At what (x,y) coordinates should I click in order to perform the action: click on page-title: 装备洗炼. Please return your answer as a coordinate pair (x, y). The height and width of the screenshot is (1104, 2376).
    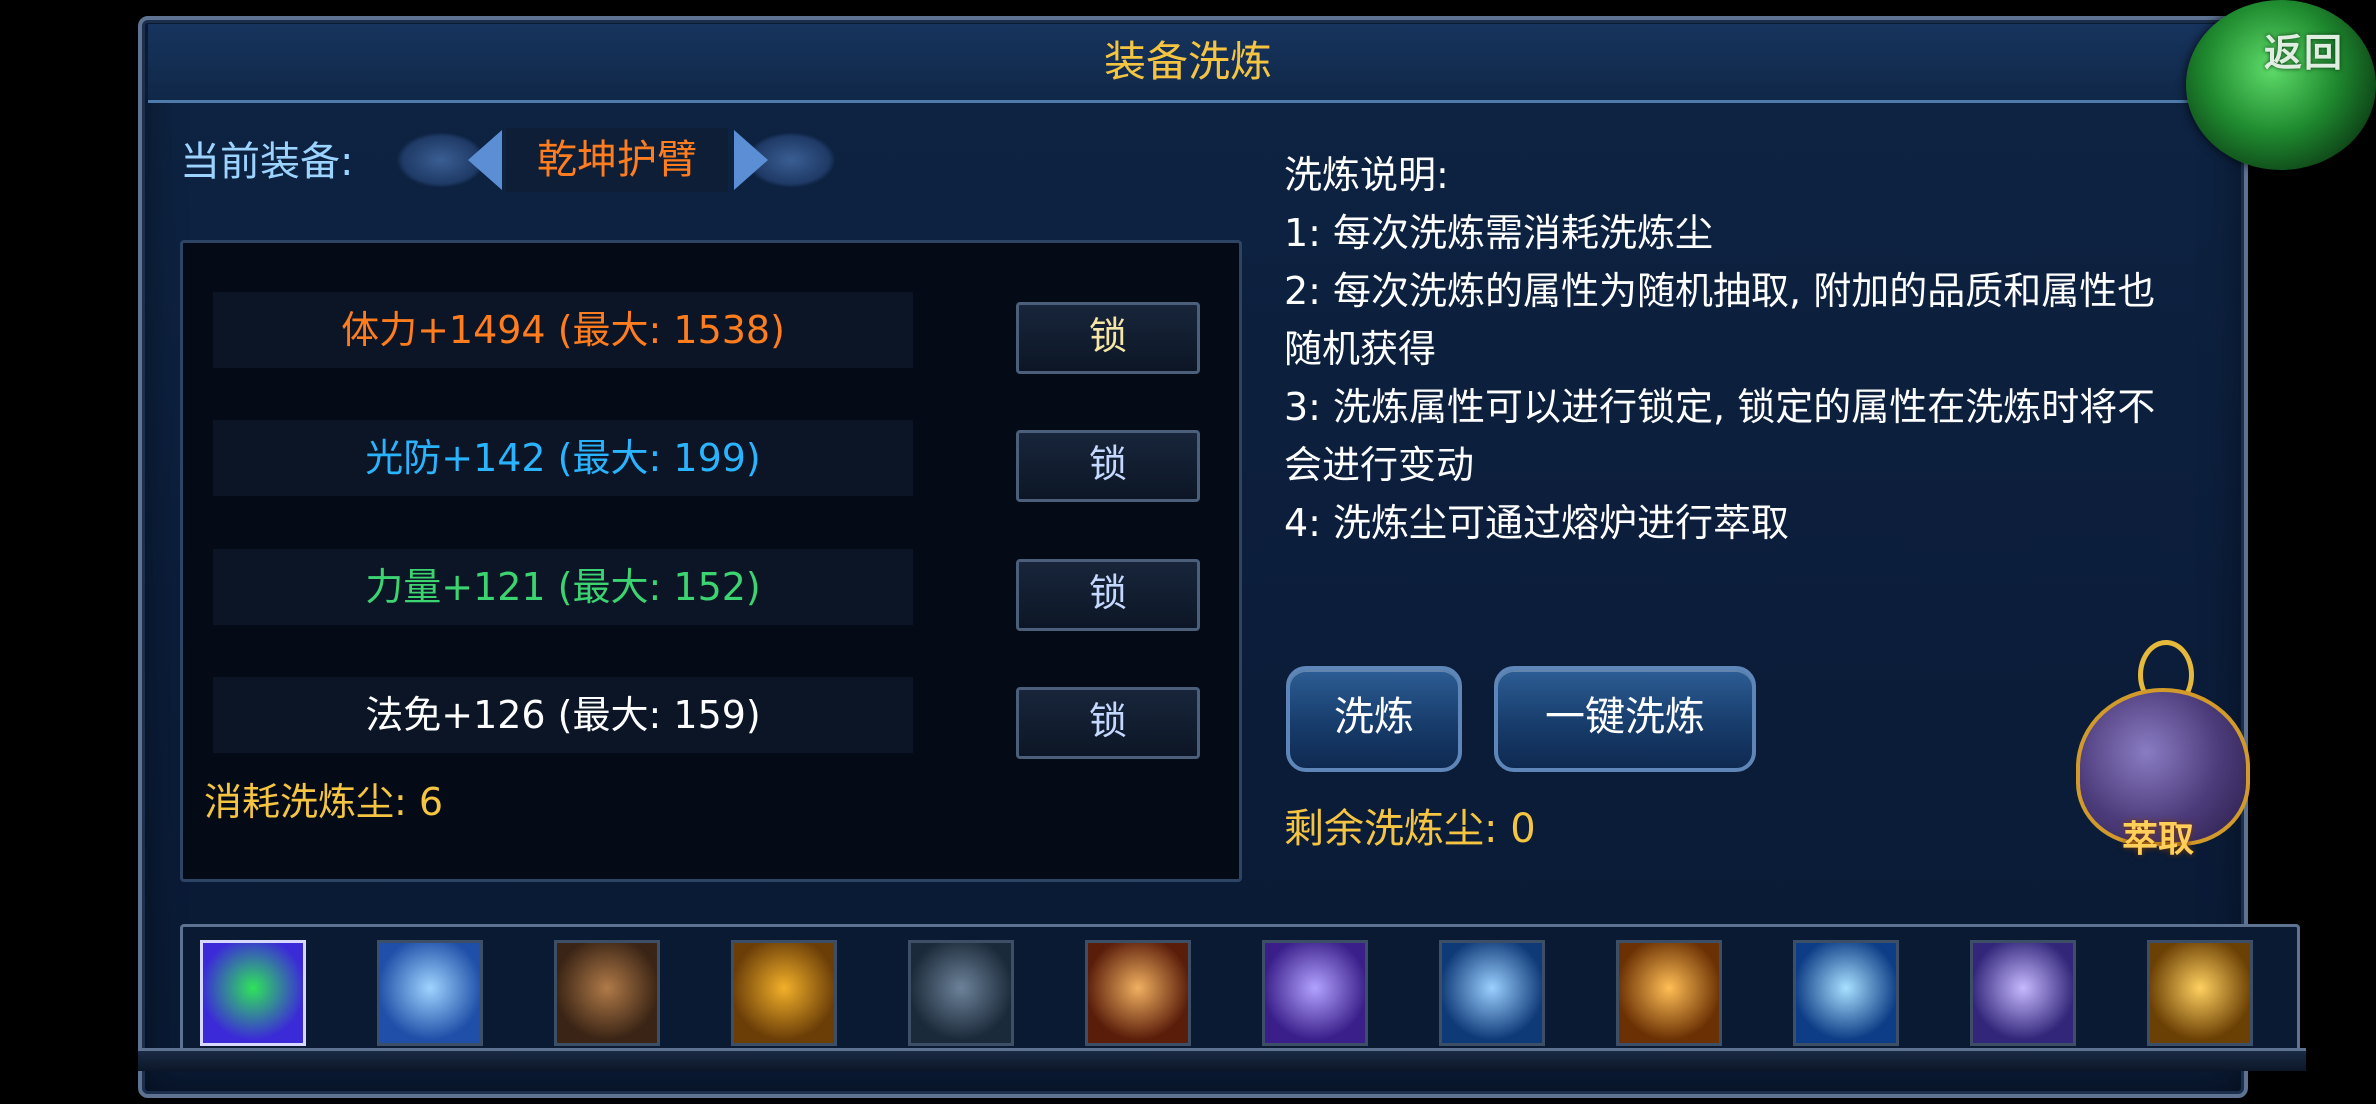
    Looking at the image, I should click on (1187, 61).